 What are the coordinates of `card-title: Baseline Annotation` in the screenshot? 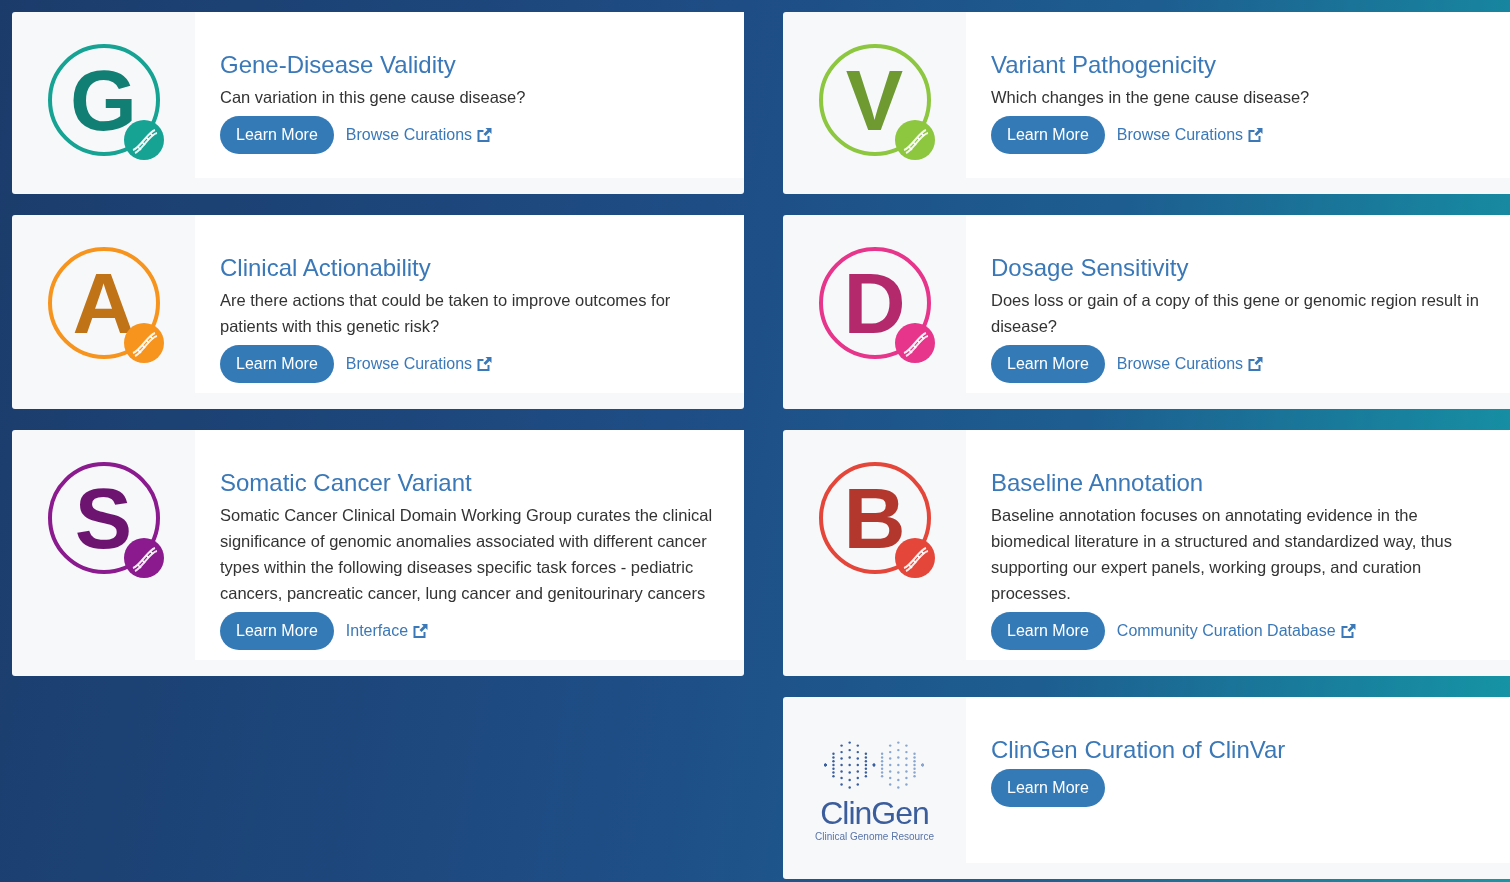 It's located at (1098, 483).